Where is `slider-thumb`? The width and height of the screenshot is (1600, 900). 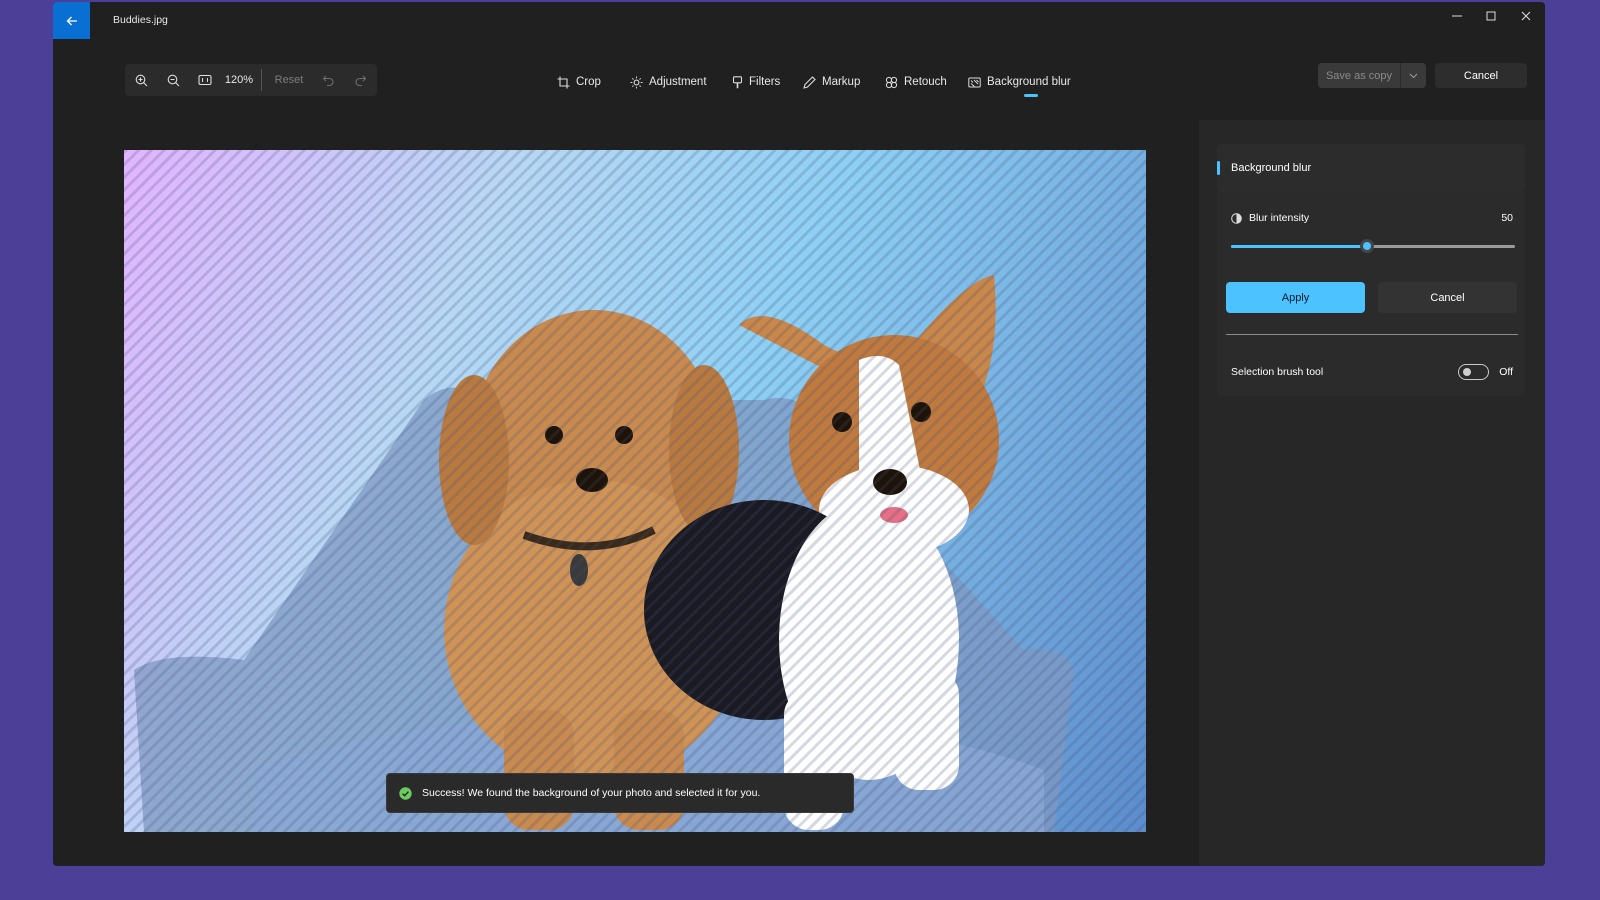 slider-thumb is located at coordinates (1367, 246).